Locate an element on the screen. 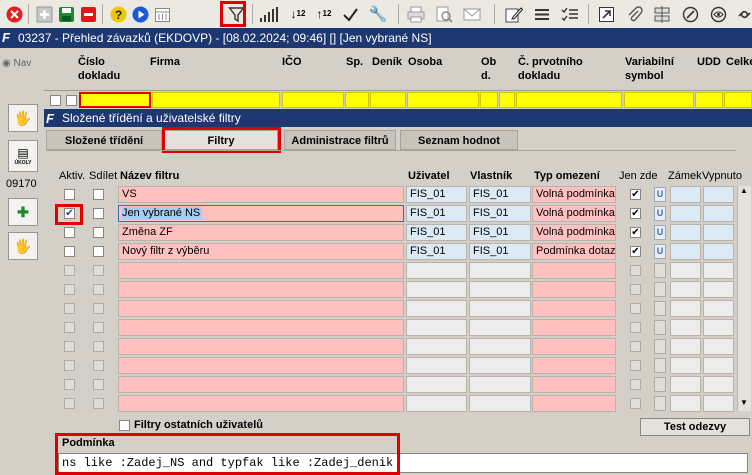 The width and height of the screenshot is (752, 475). filter-icon is located at coordinates (236, 14).